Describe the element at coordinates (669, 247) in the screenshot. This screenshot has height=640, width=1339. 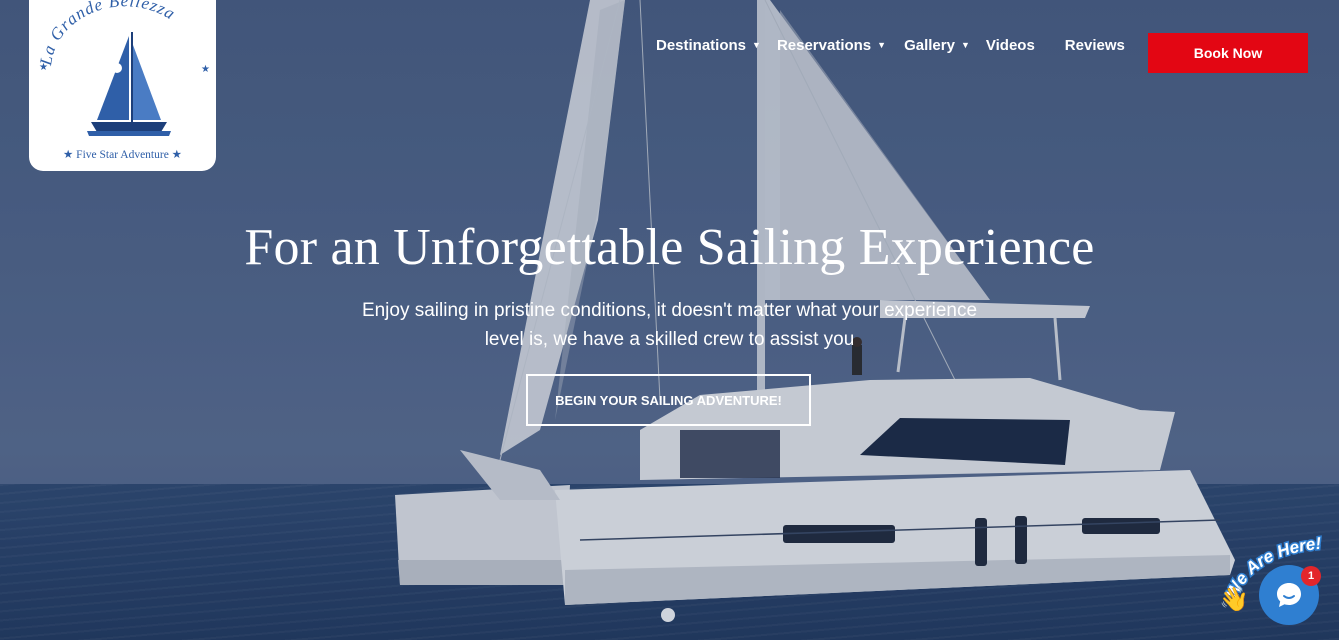
I see `hero-headline: For an Unforgettable Sailing Experience` at that location.